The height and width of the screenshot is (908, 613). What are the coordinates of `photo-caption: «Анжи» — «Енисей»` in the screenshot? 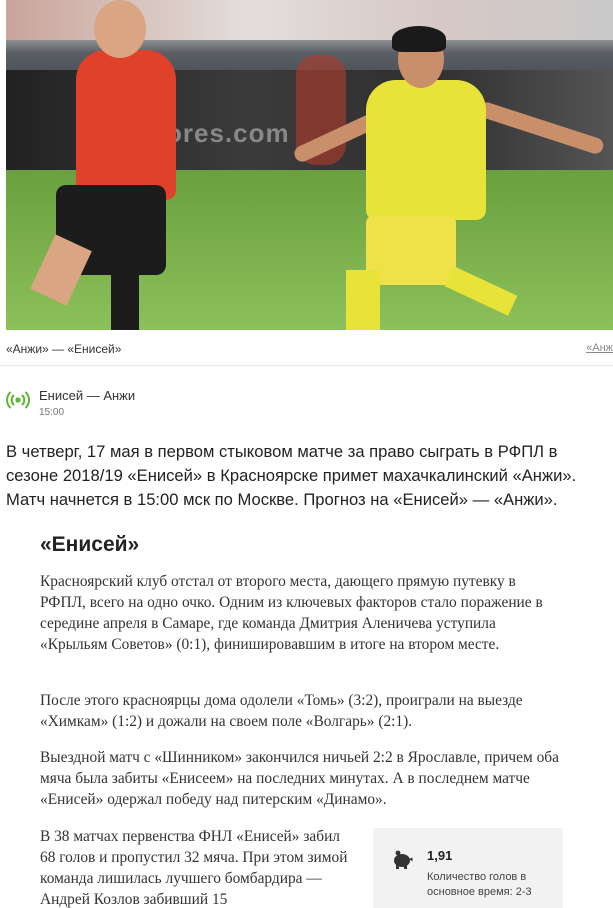 It's located at (64, 349).